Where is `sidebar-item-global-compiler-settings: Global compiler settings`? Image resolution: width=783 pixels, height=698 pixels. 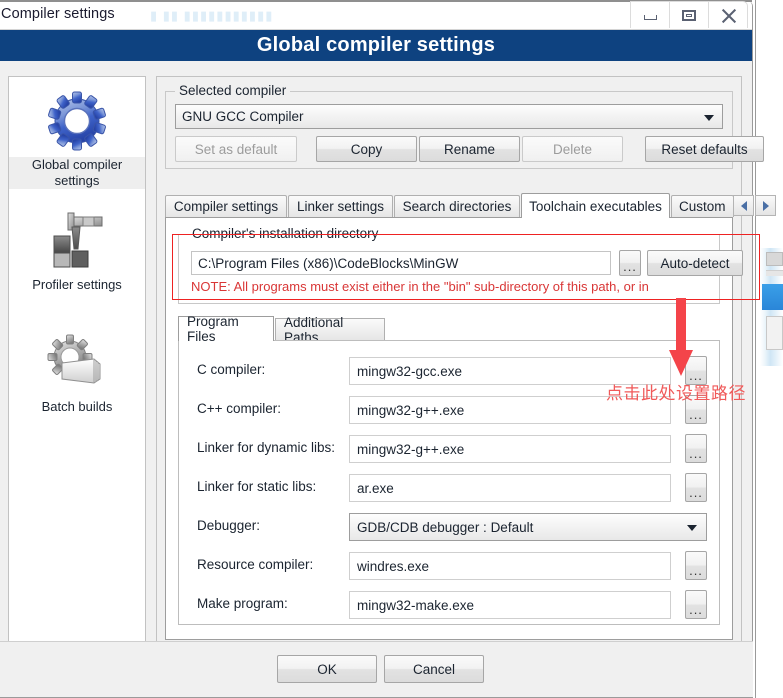 sidebar-item-global-compiler-settings: Global compiler settings is located at coordinates (77, 133).